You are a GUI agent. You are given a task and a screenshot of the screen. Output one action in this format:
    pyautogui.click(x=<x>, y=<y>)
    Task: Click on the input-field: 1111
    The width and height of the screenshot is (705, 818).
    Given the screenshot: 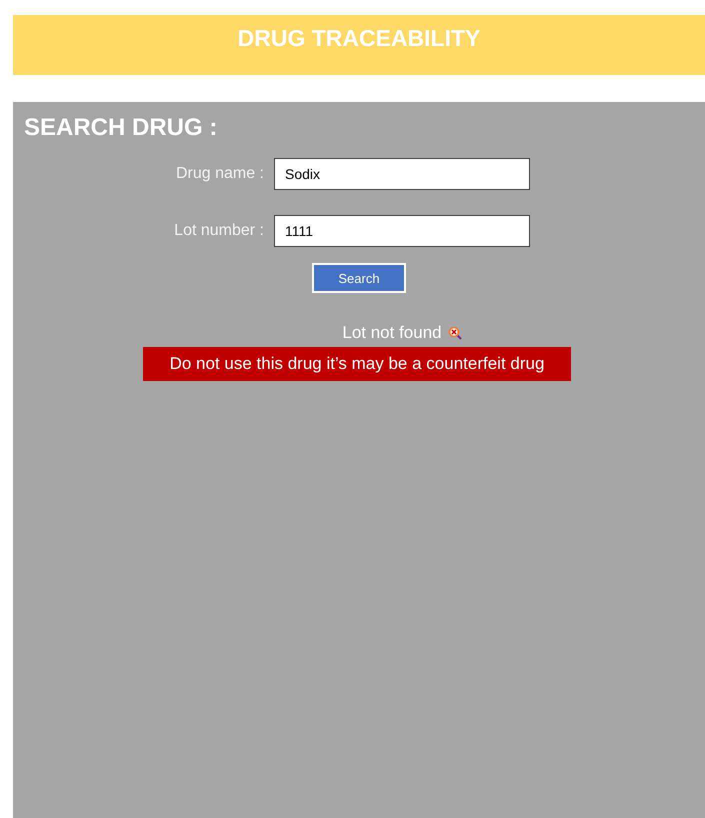 What is the action you would take?
    pyautogui.click(x=402, y=231)
    